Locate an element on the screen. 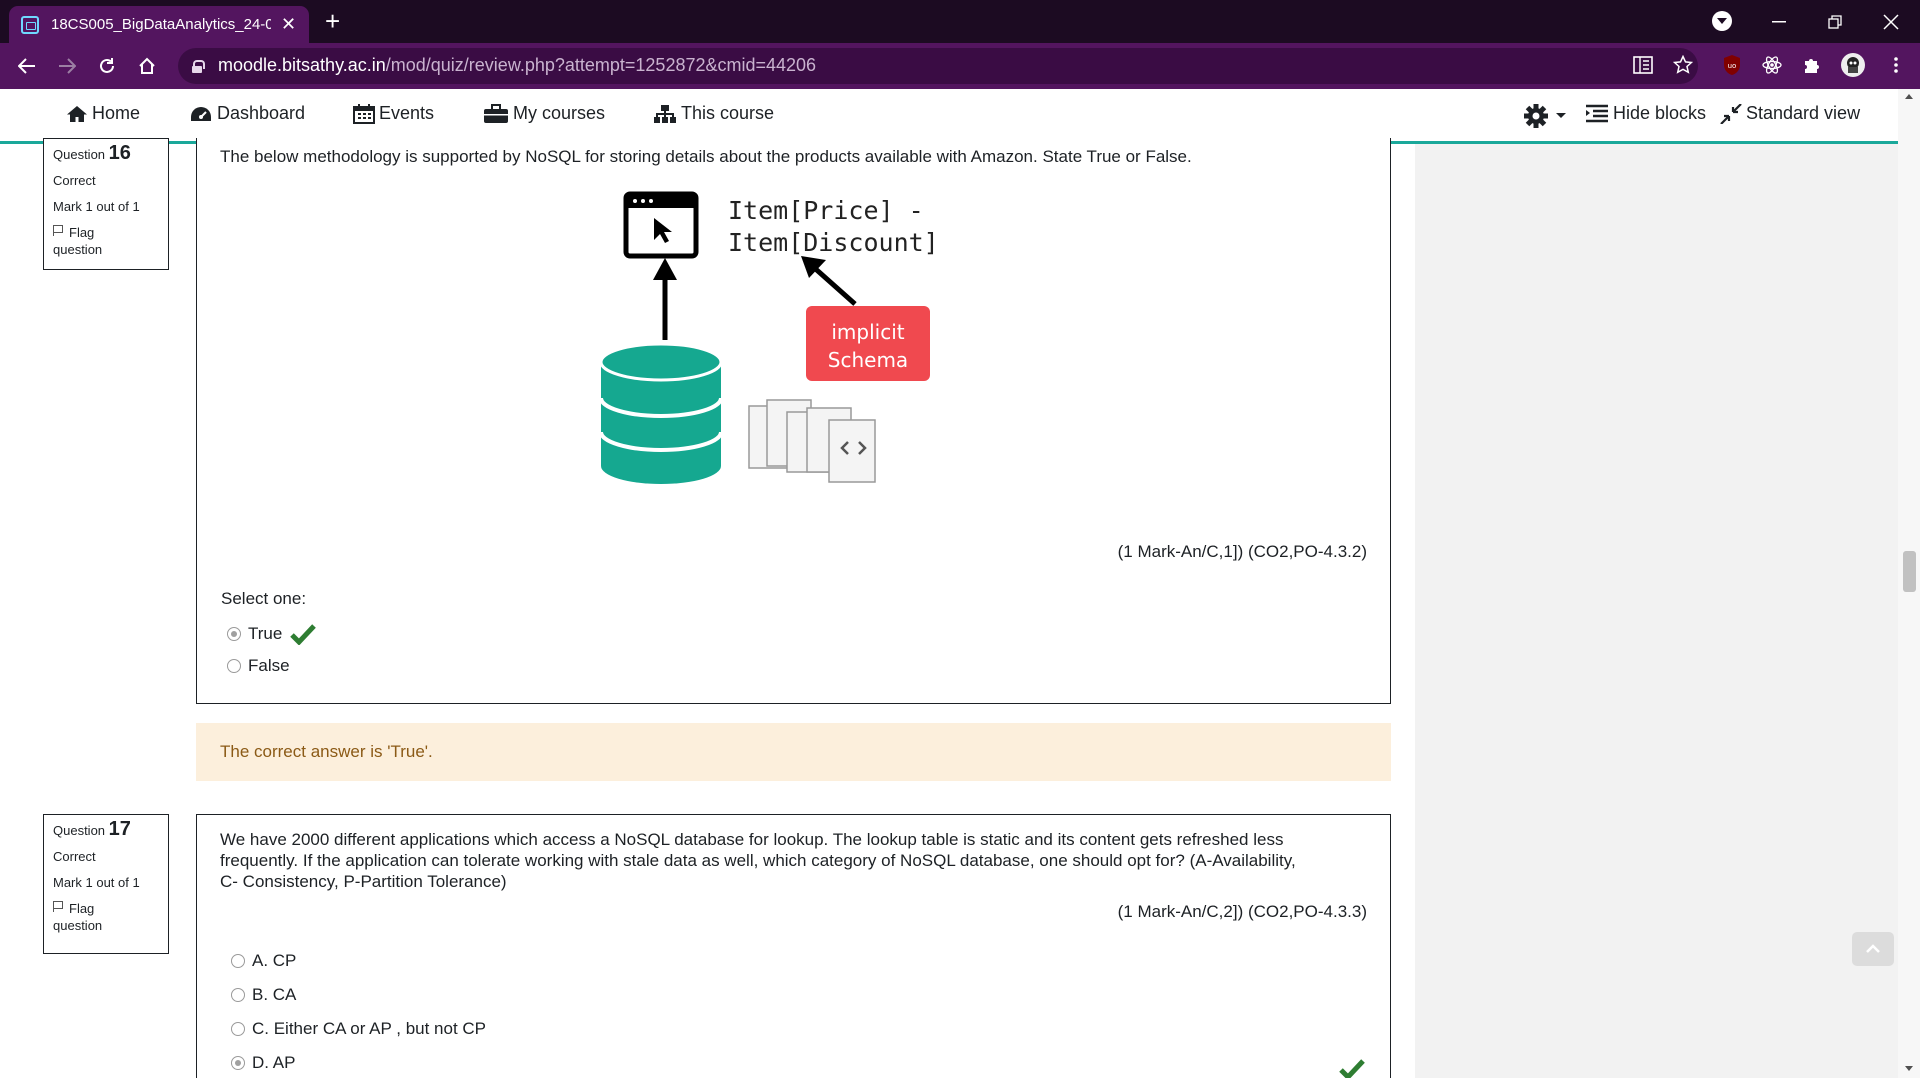 The height and width of the screenshot is (1078, 1920). close-icon is located at coordinates (1891, 21).